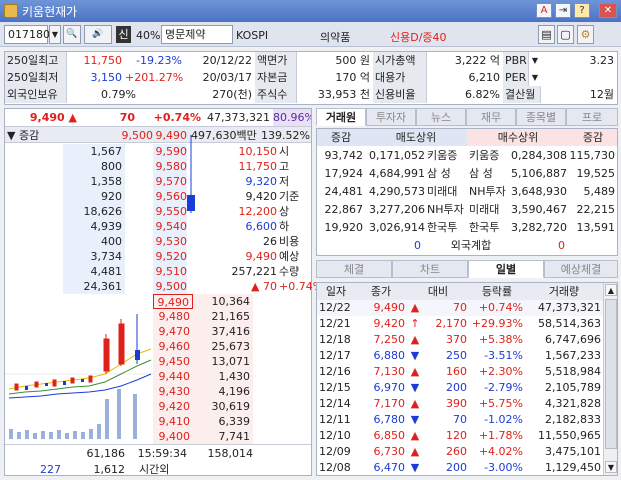  Describe the element at coordinates (118, 94) in the screenshot. I see `foreign-holding-value: 0.79%` at that location.